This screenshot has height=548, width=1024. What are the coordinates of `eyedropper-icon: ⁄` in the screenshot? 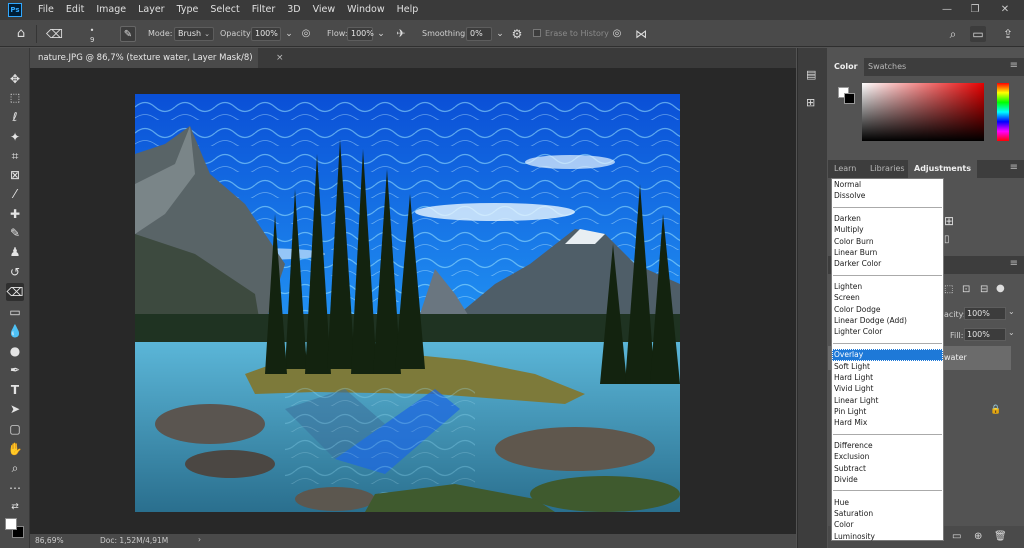 It's located at (15, 194).